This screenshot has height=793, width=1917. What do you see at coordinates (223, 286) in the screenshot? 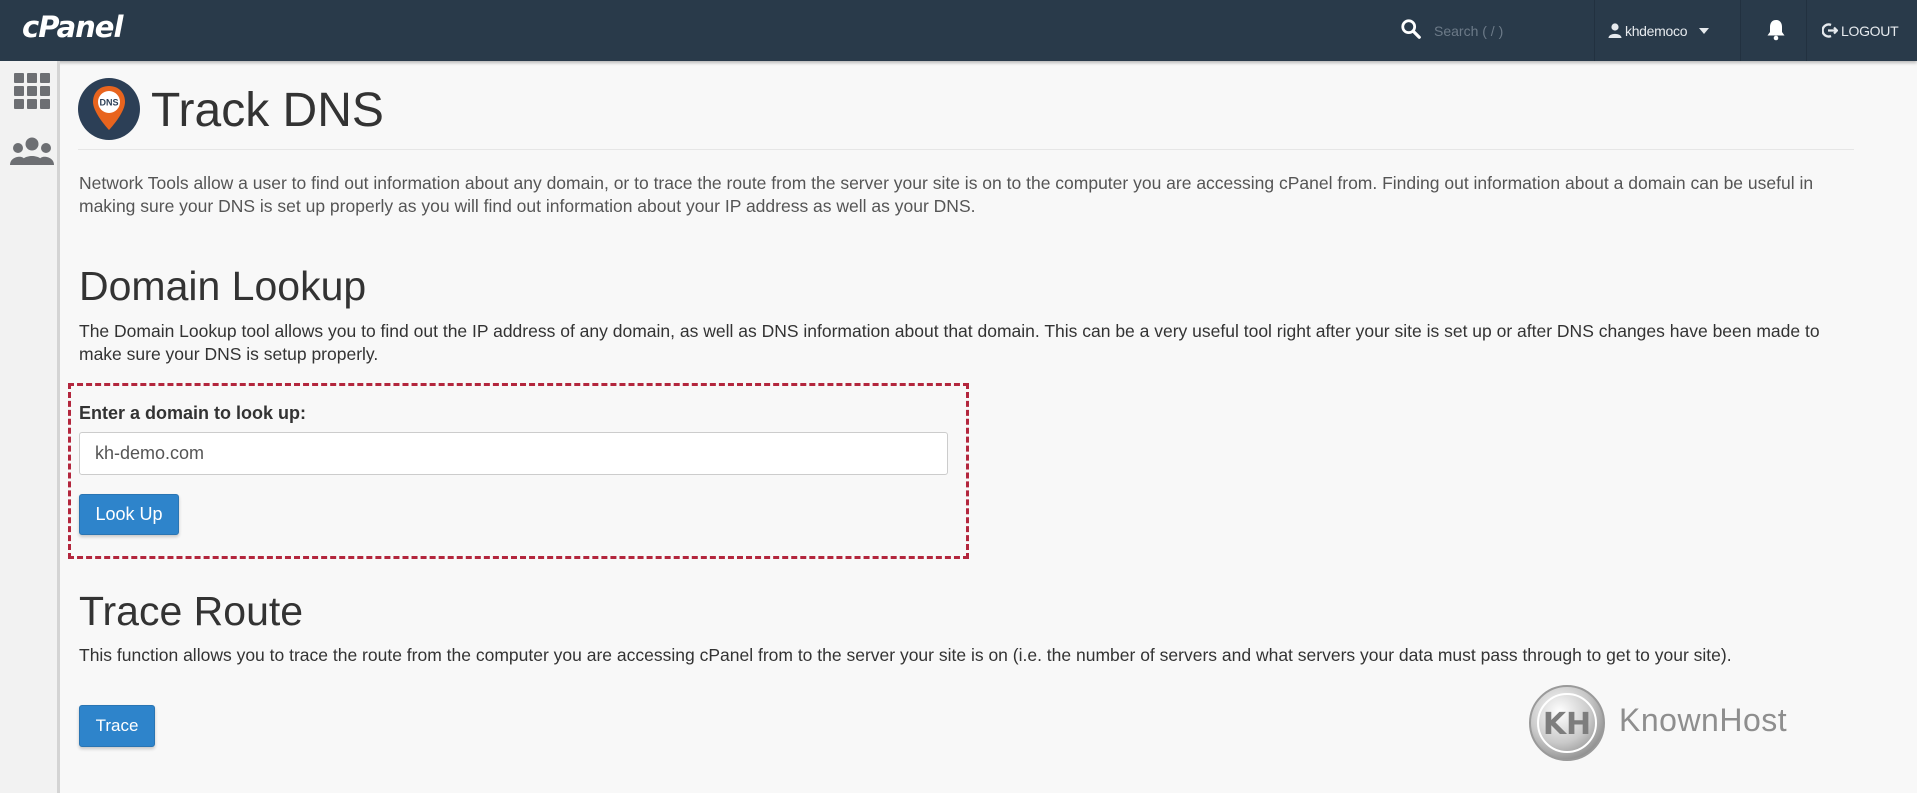
I see `domain-lookup-heading: Domain Lookup` at bounding box center [223, 286].